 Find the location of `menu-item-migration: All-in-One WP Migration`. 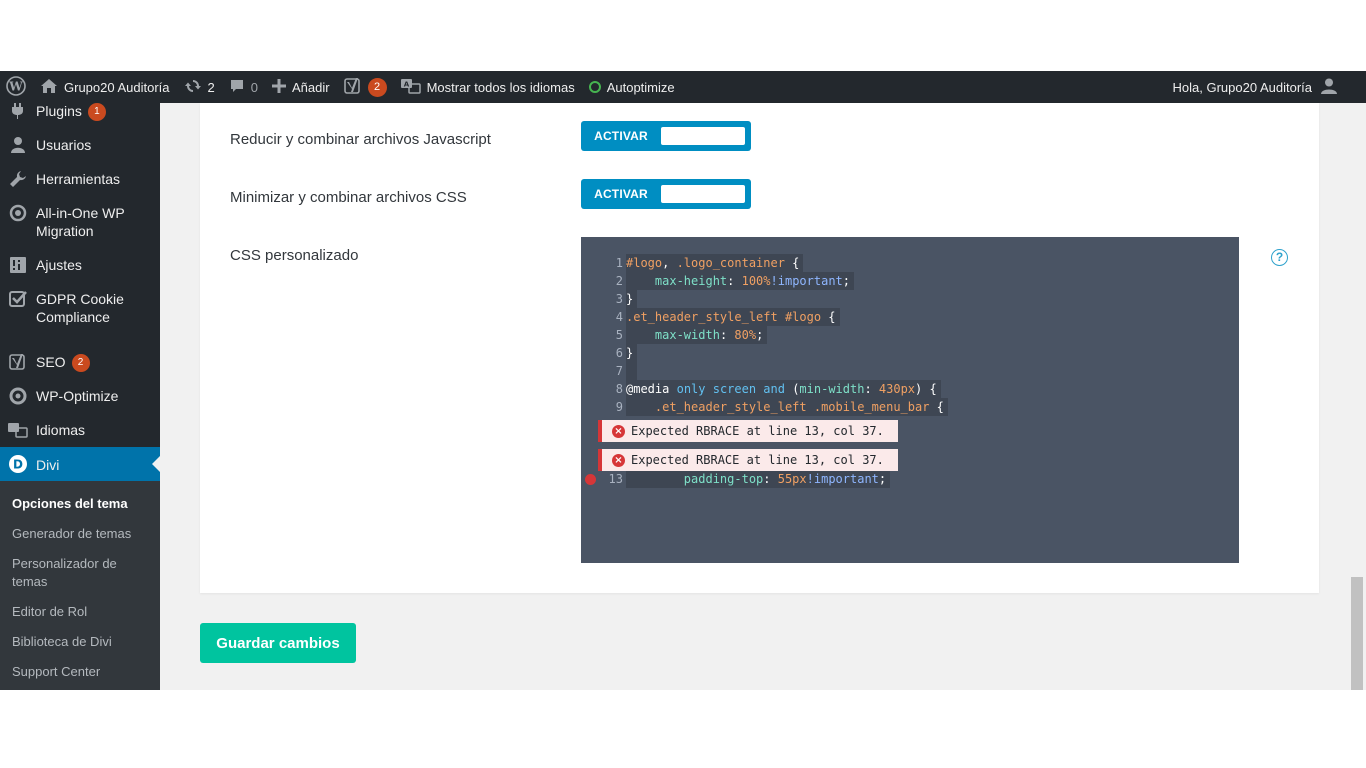

menu-item-migration: All-in-One WP Migration is located at coordinates (80, 221).